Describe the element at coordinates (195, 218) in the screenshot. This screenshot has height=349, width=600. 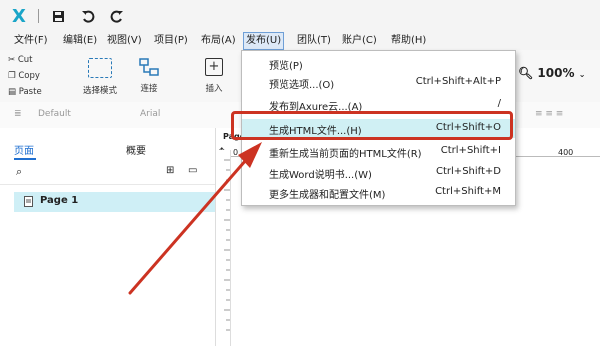
I see `annotation-arrow` at that location.